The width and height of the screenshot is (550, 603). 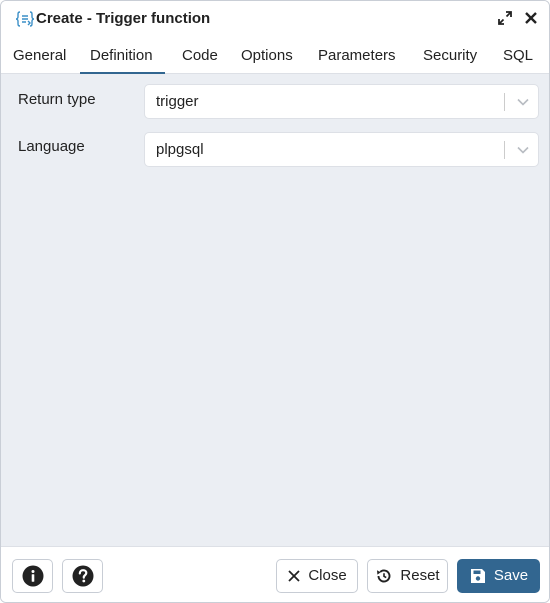 I want to click on trigger-function-icon, so click(x=25, y=19).